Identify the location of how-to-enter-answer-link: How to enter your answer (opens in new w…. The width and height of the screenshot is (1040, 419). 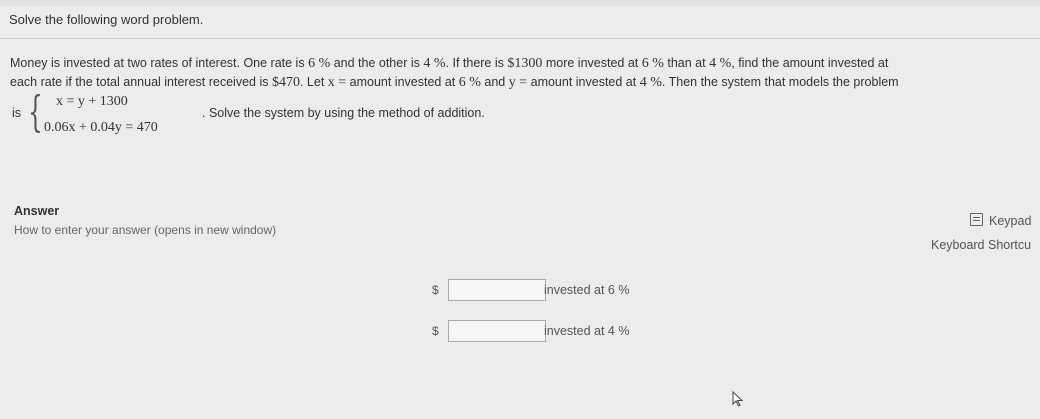
(145, 230).